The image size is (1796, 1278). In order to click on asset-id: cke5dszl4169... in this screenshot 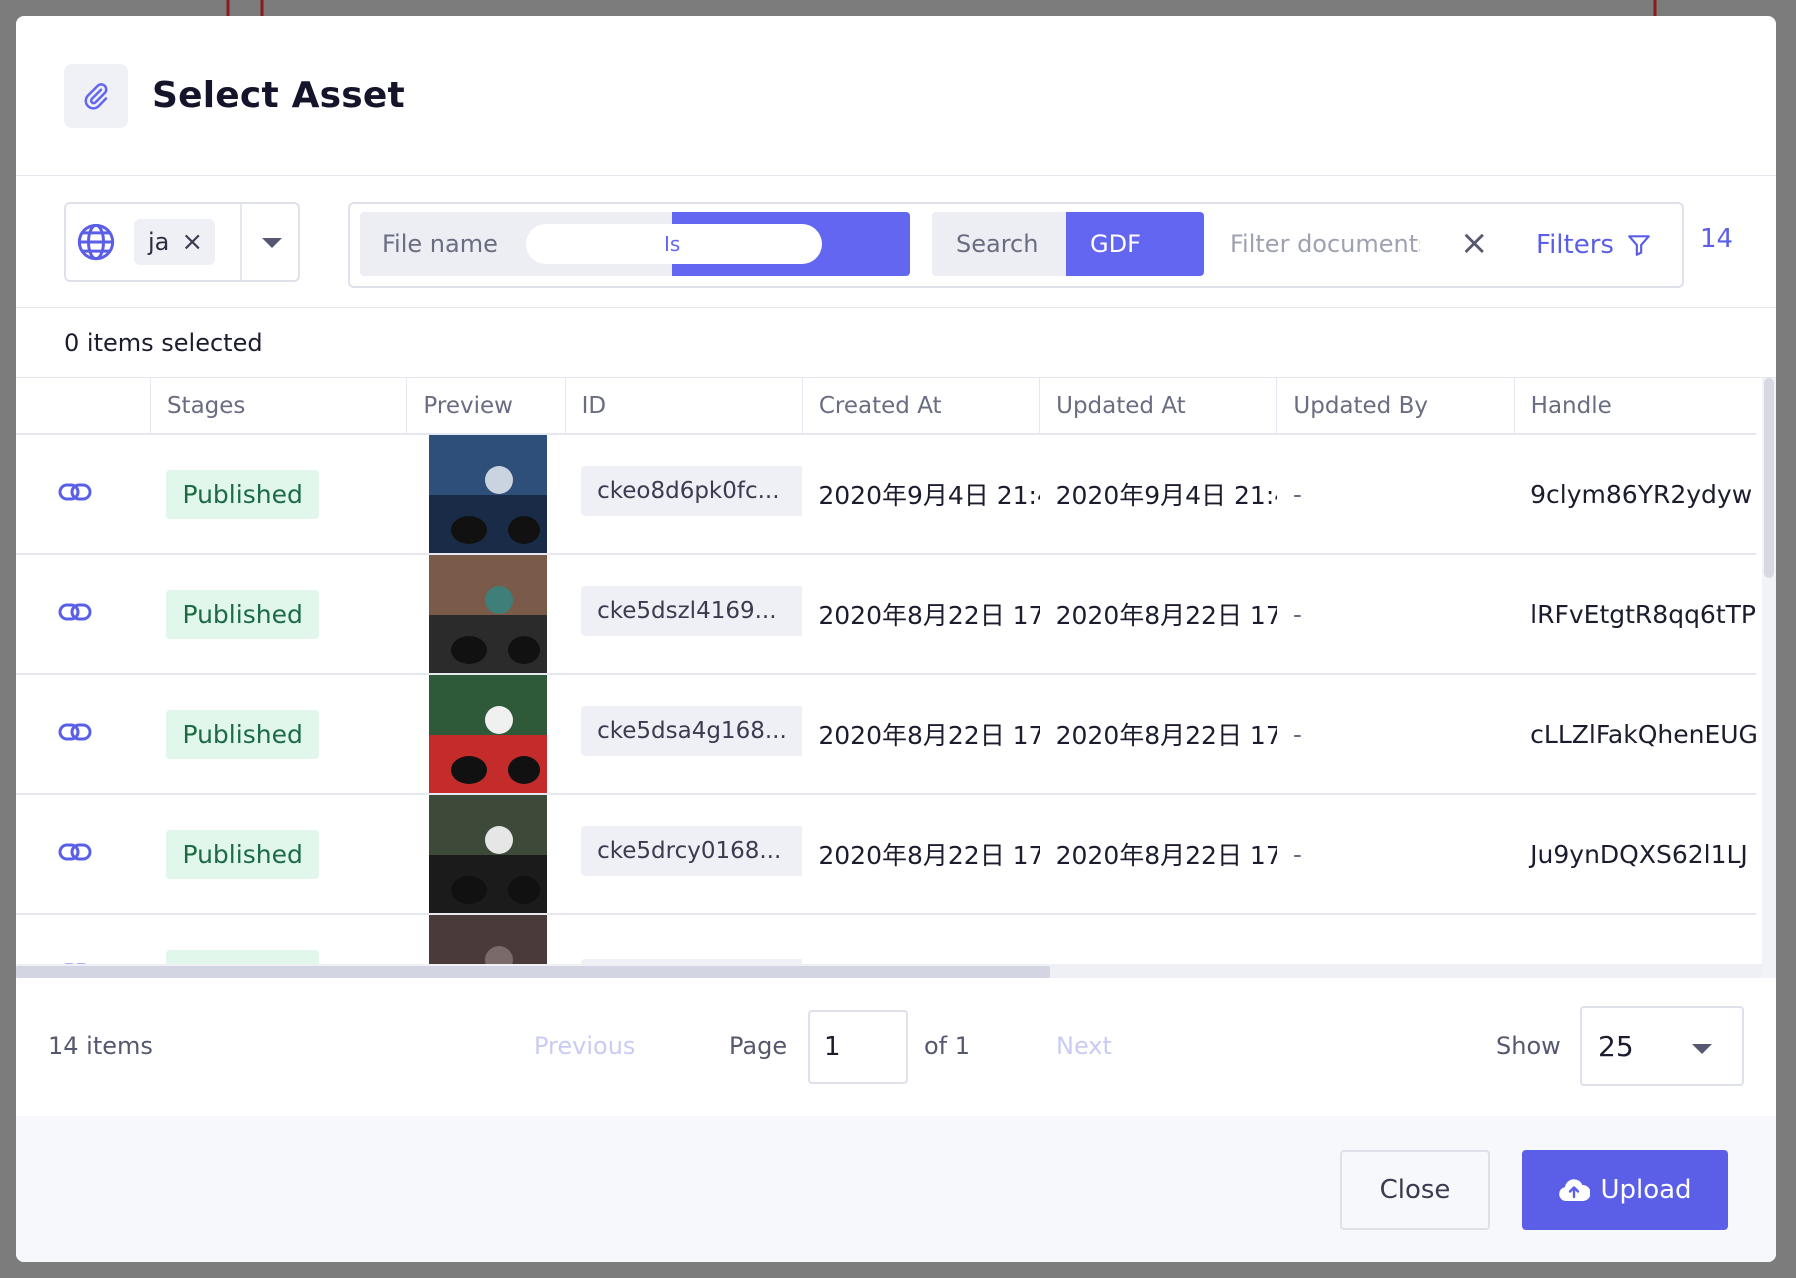, I will do `click(692, 611)`.